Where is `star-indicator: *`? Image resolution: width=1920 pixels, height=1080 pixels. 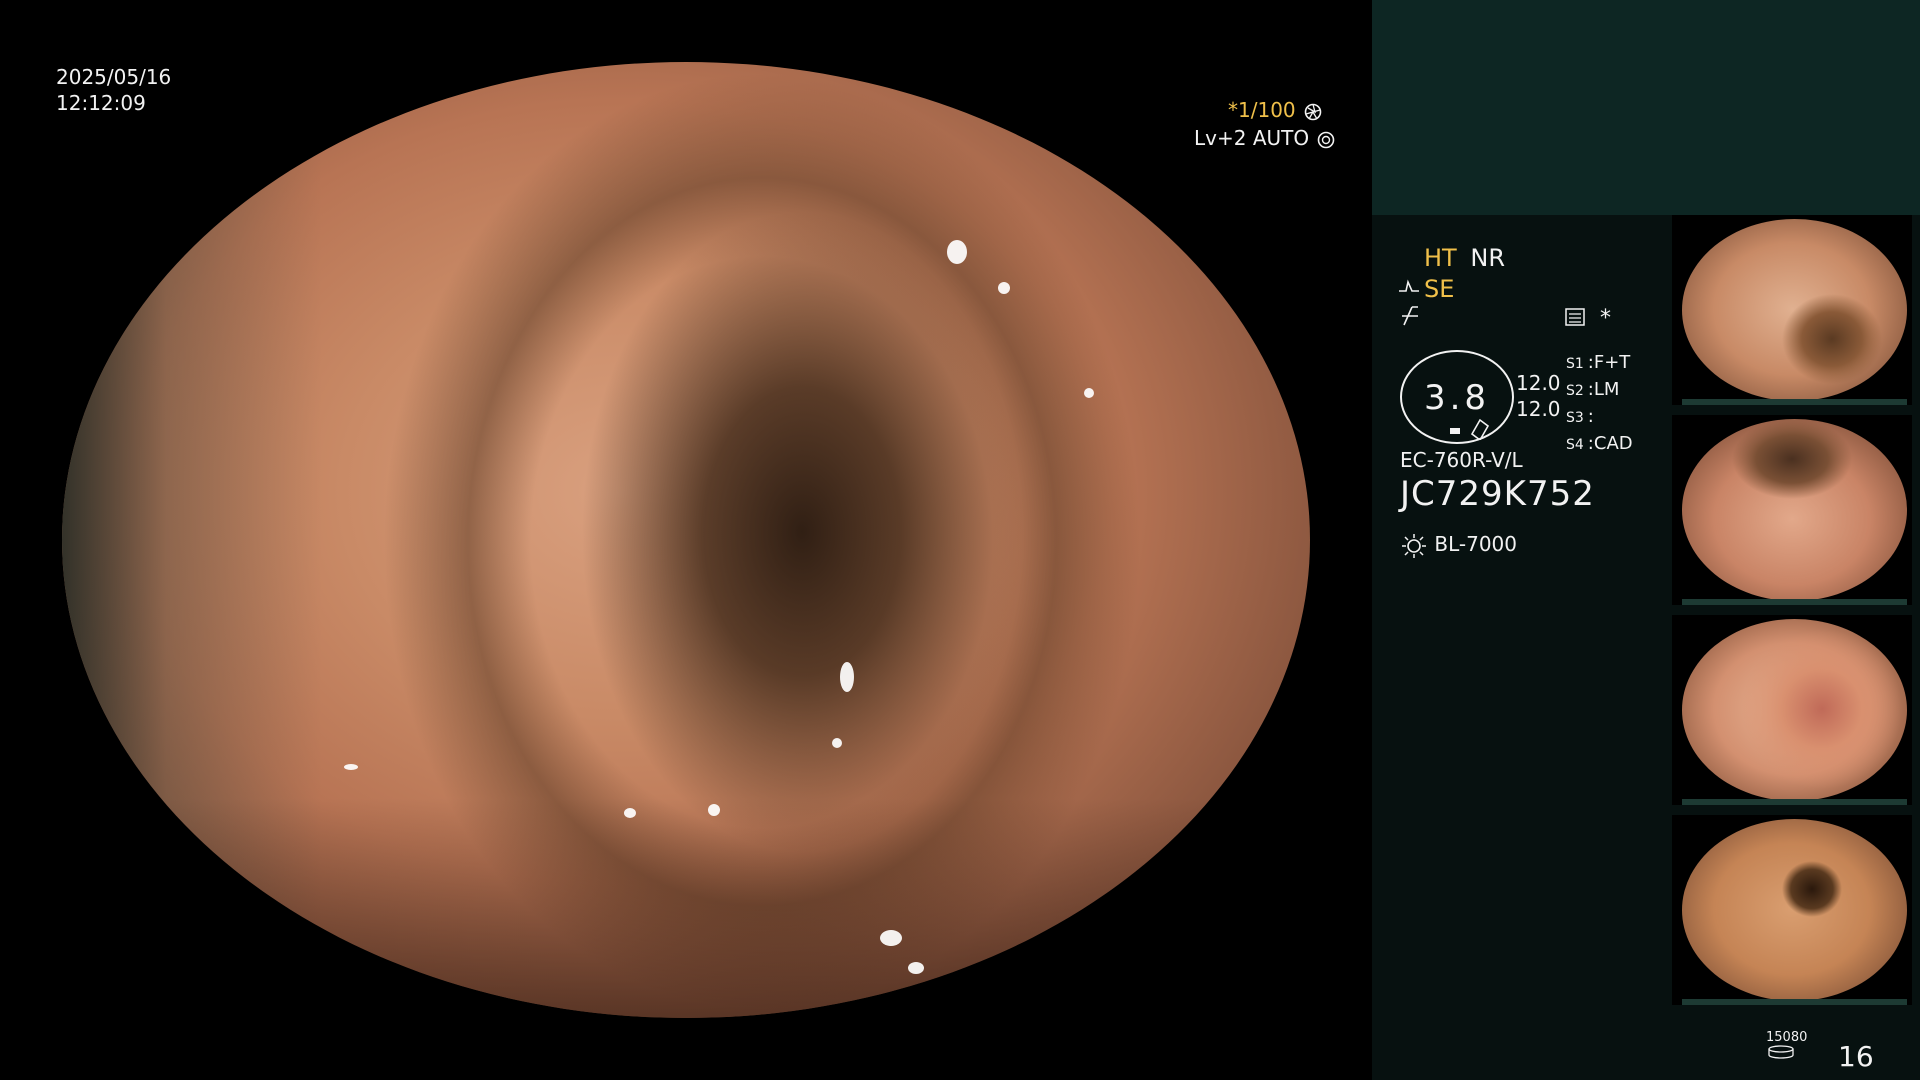
star-indicator: * is located at coordinates (1605, 318).